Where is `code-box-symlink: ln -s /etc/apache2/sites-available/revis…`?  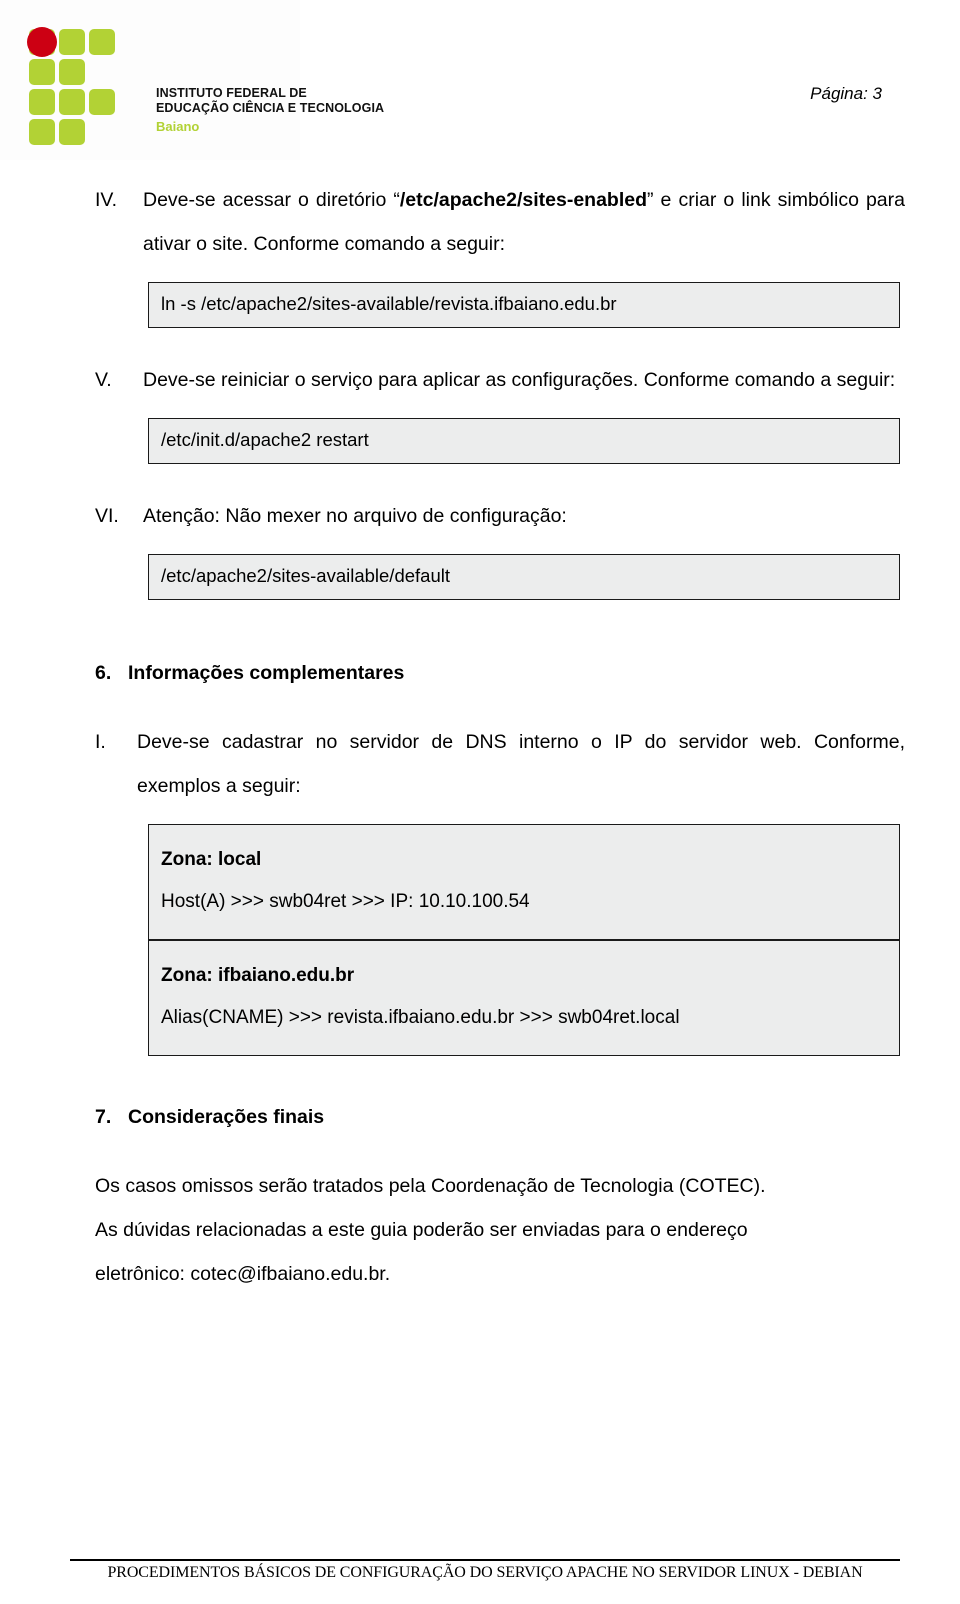 code-box-symlink: ln -s /etc/apache2/sites-available/revis… is located at coordinates (524, 305).